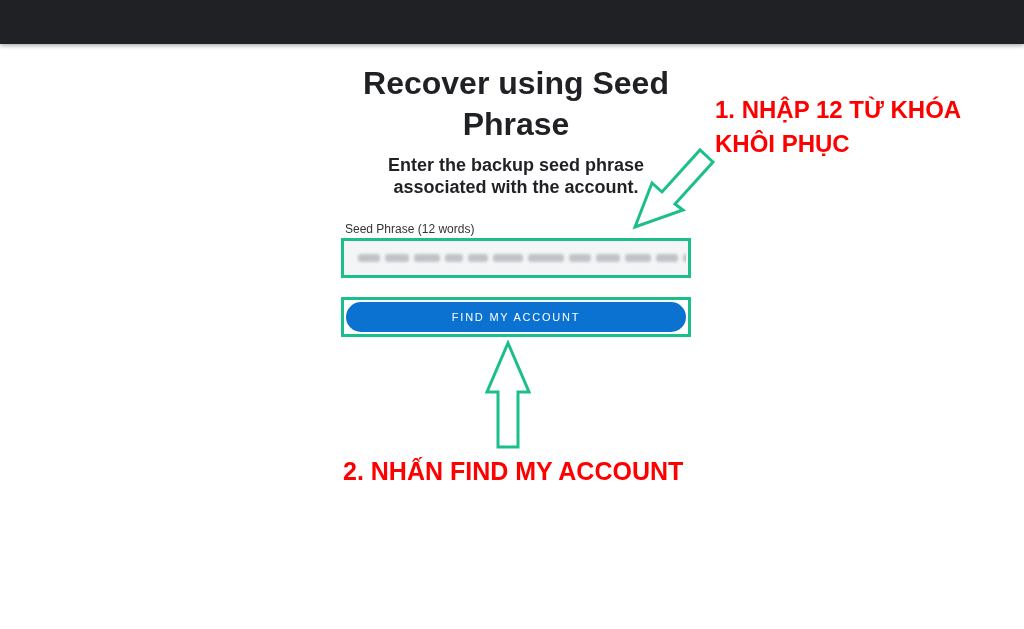 Image resolution: width=1024 pixels, height=629 pixels. Describe the element at coordinates (508, 394) in the screenshot. I see `up-arrow-icon` at that location.